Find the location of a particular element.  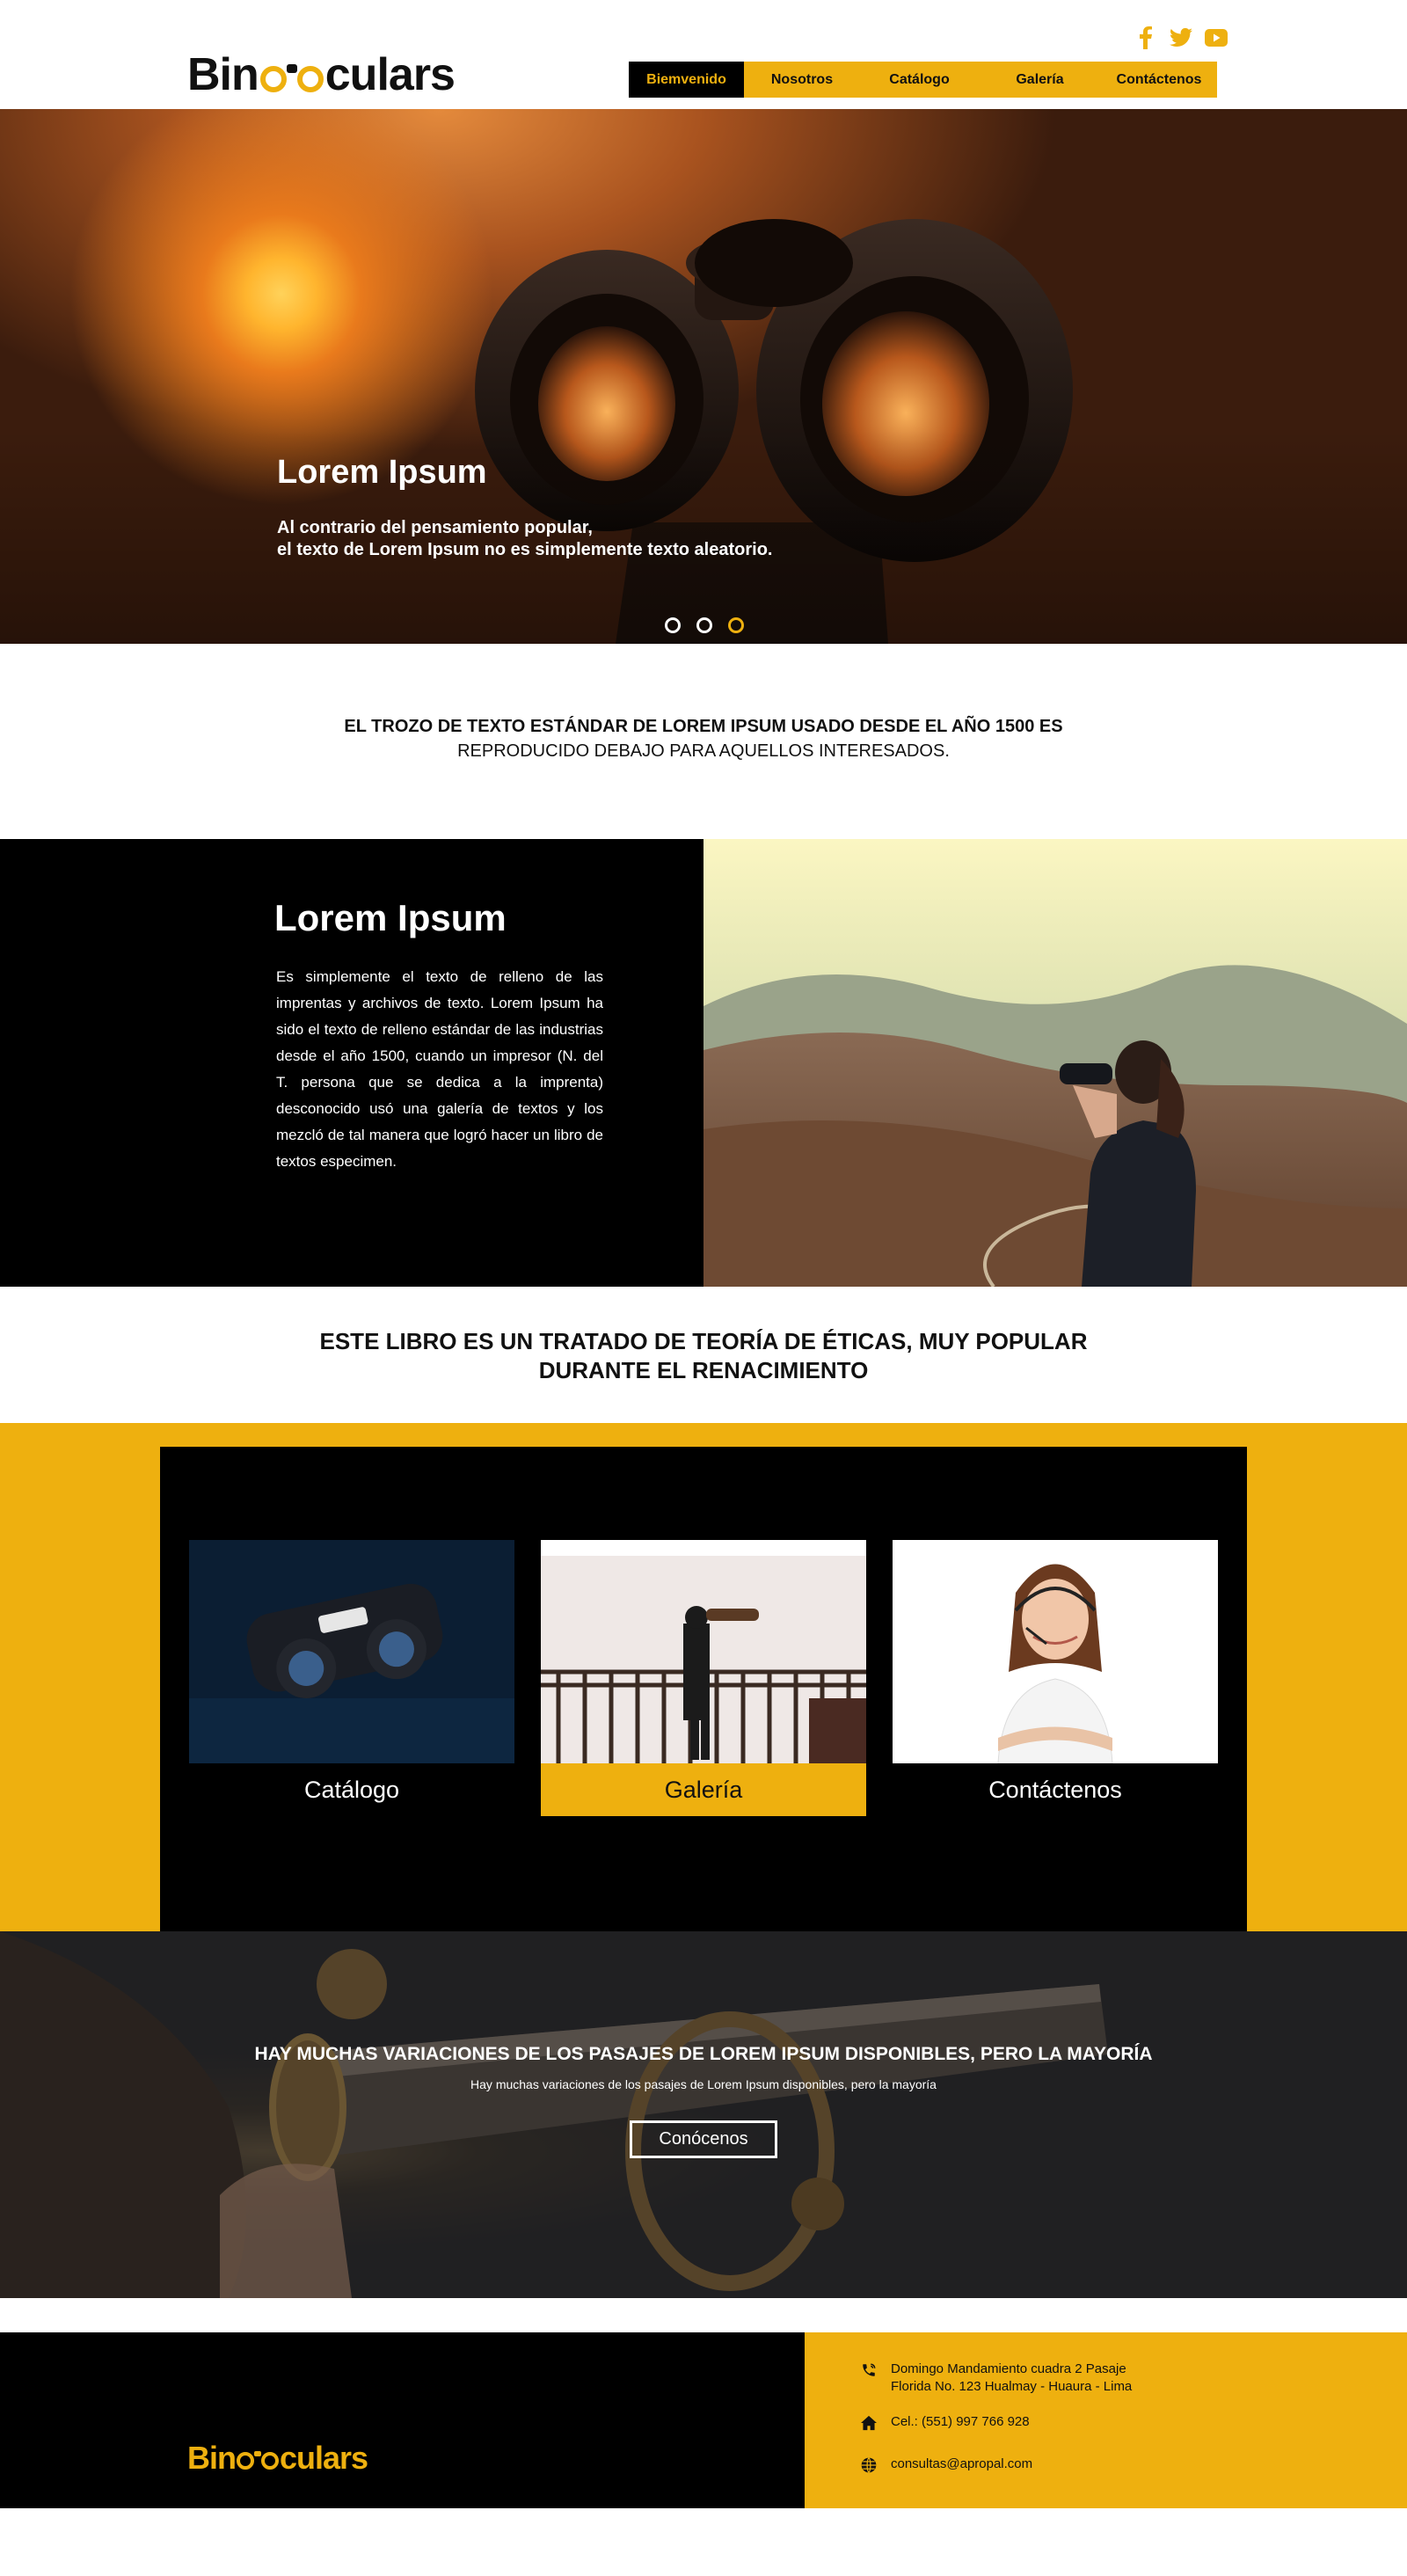

footer-phone-text: Cel.: (551) 997 766 928 is located at coordinates (961, 2422).